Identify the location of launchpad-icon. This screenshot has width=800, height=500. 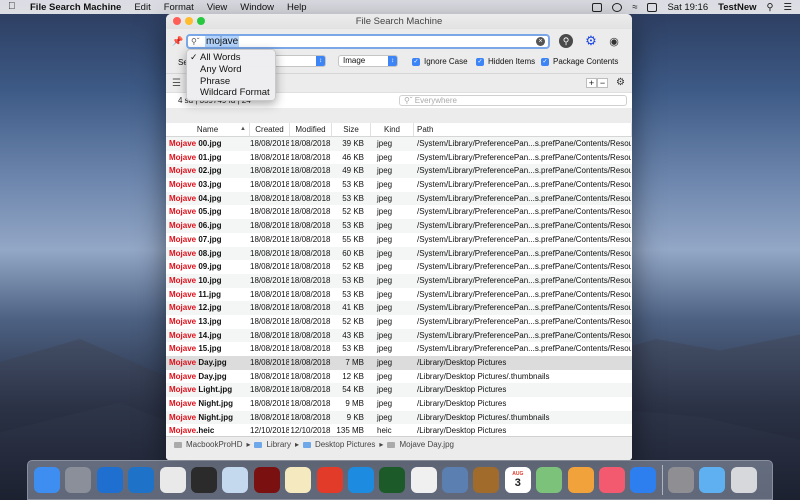
(78, 480).